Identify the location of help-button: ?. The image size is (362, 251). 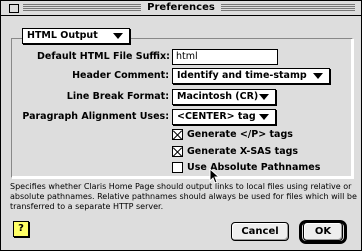
(21, 229).